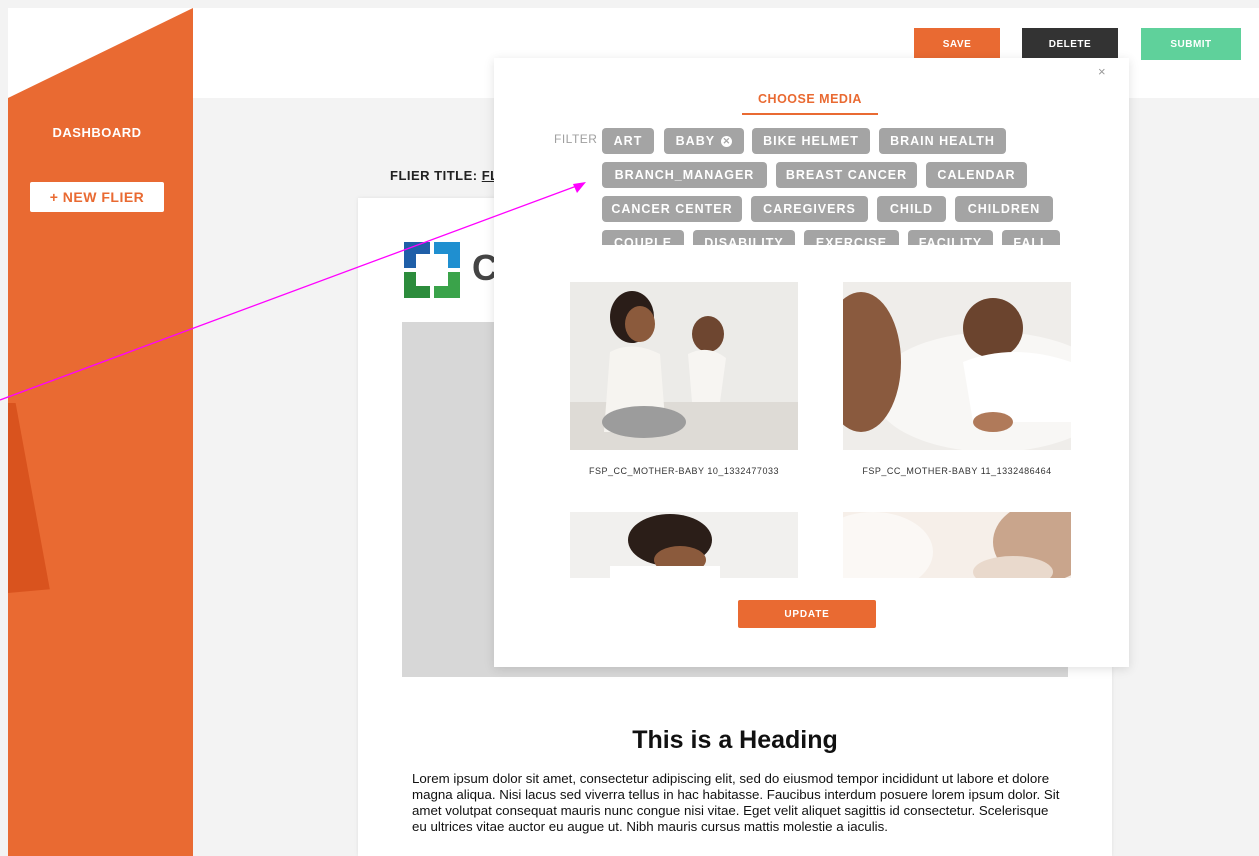  I want to click on filter-tag-facility: FACILITY, so click(950, 237).